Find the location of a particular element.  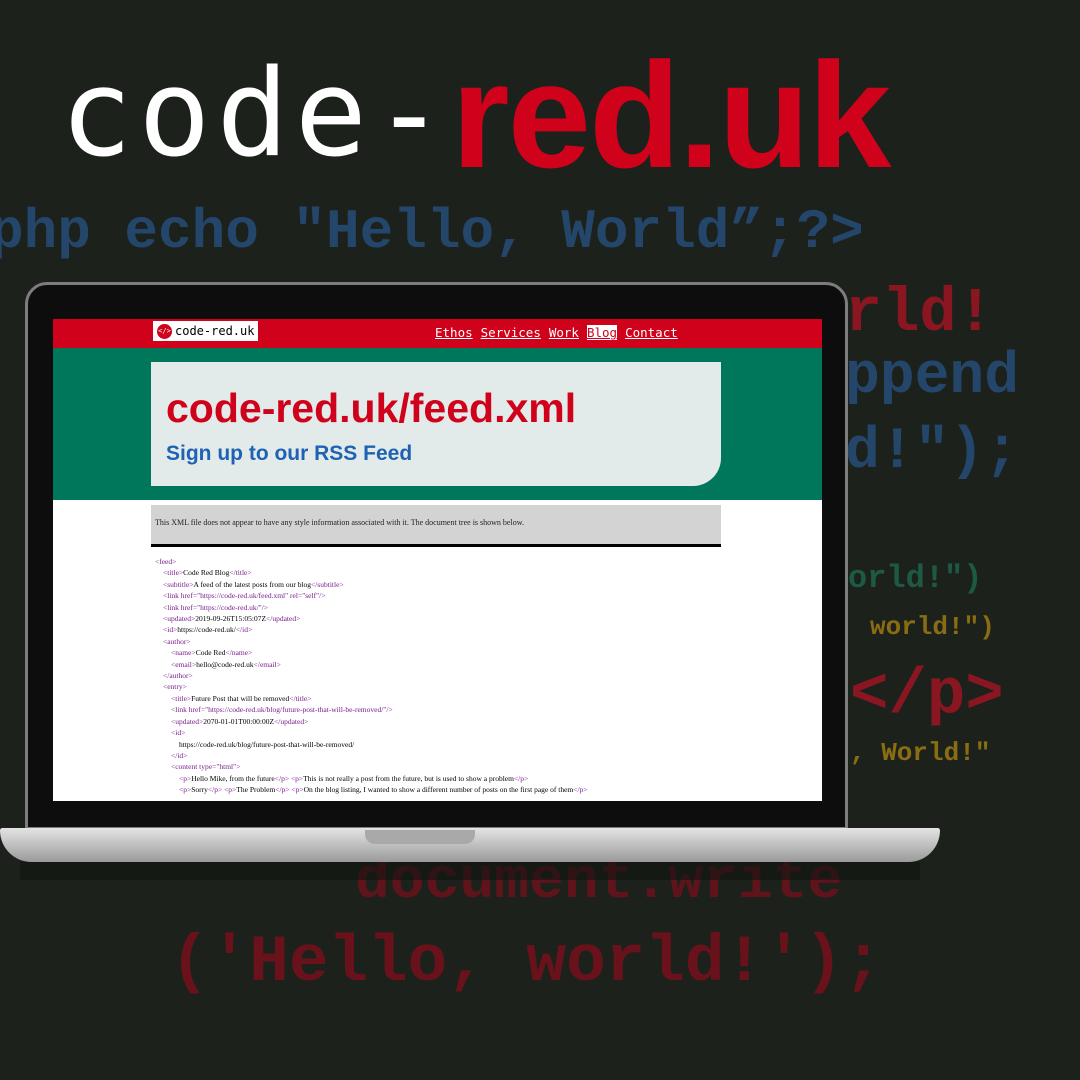

laptop-reflection is located at coordinates (470, 871).